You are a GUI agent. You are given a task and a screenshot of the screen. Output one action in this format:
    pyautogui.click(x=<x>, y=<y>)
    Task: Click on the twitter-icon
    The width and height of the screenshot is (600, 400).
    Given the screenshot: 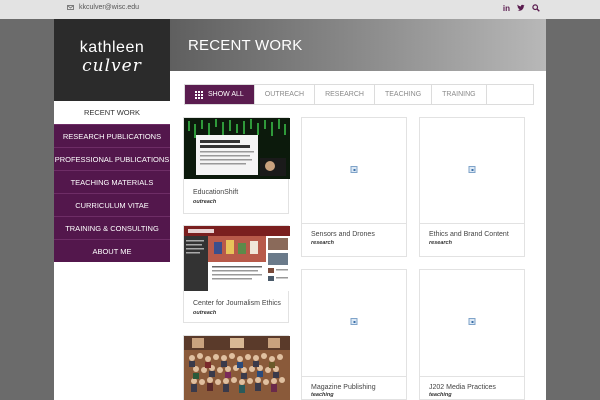 What is the action you would take?
    pyautogui.click(x=521, y=8)
    